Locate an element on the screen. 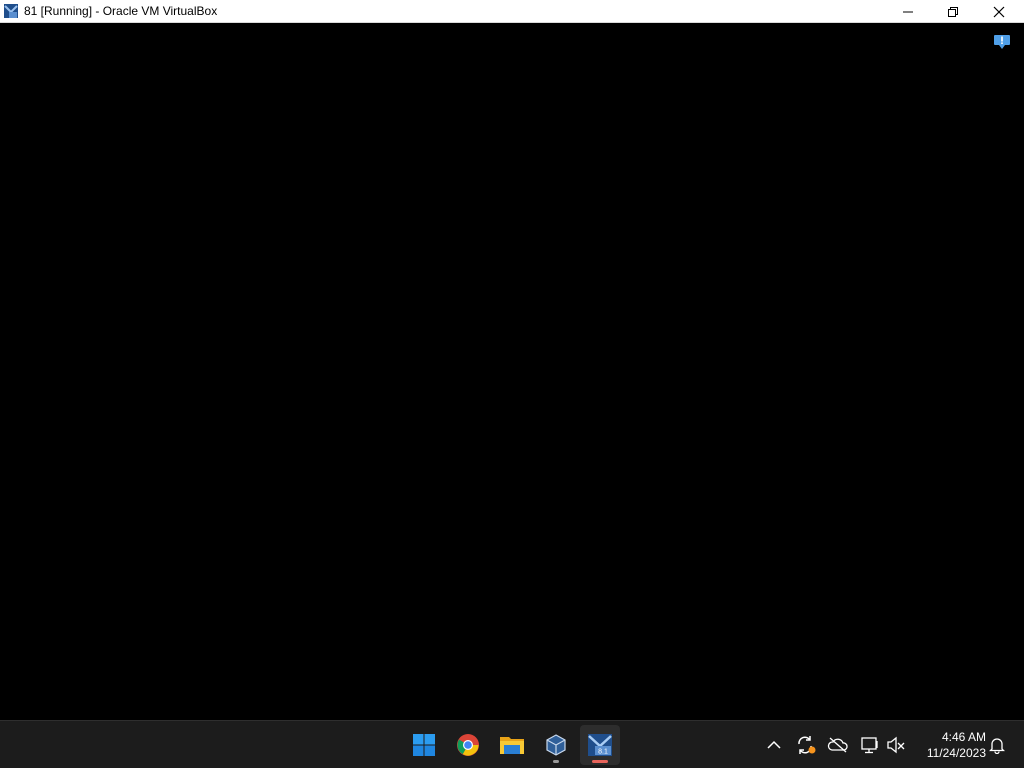 The height and width of the screenshot is (768, 1024). chrome-icon is located at coordinates (468, 745).